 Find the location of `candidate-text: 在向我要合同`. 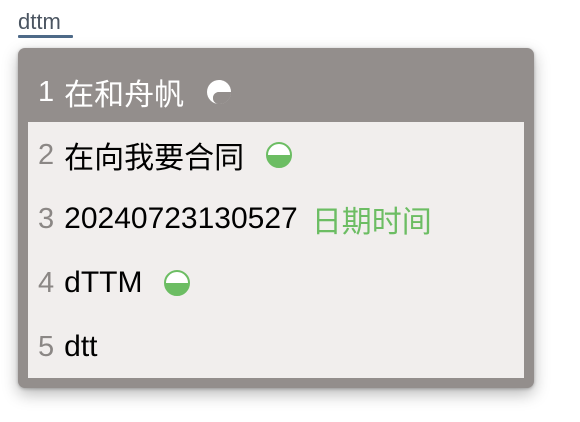

candidate-text: 在向我要合同 is located at coordinates (154, 158).